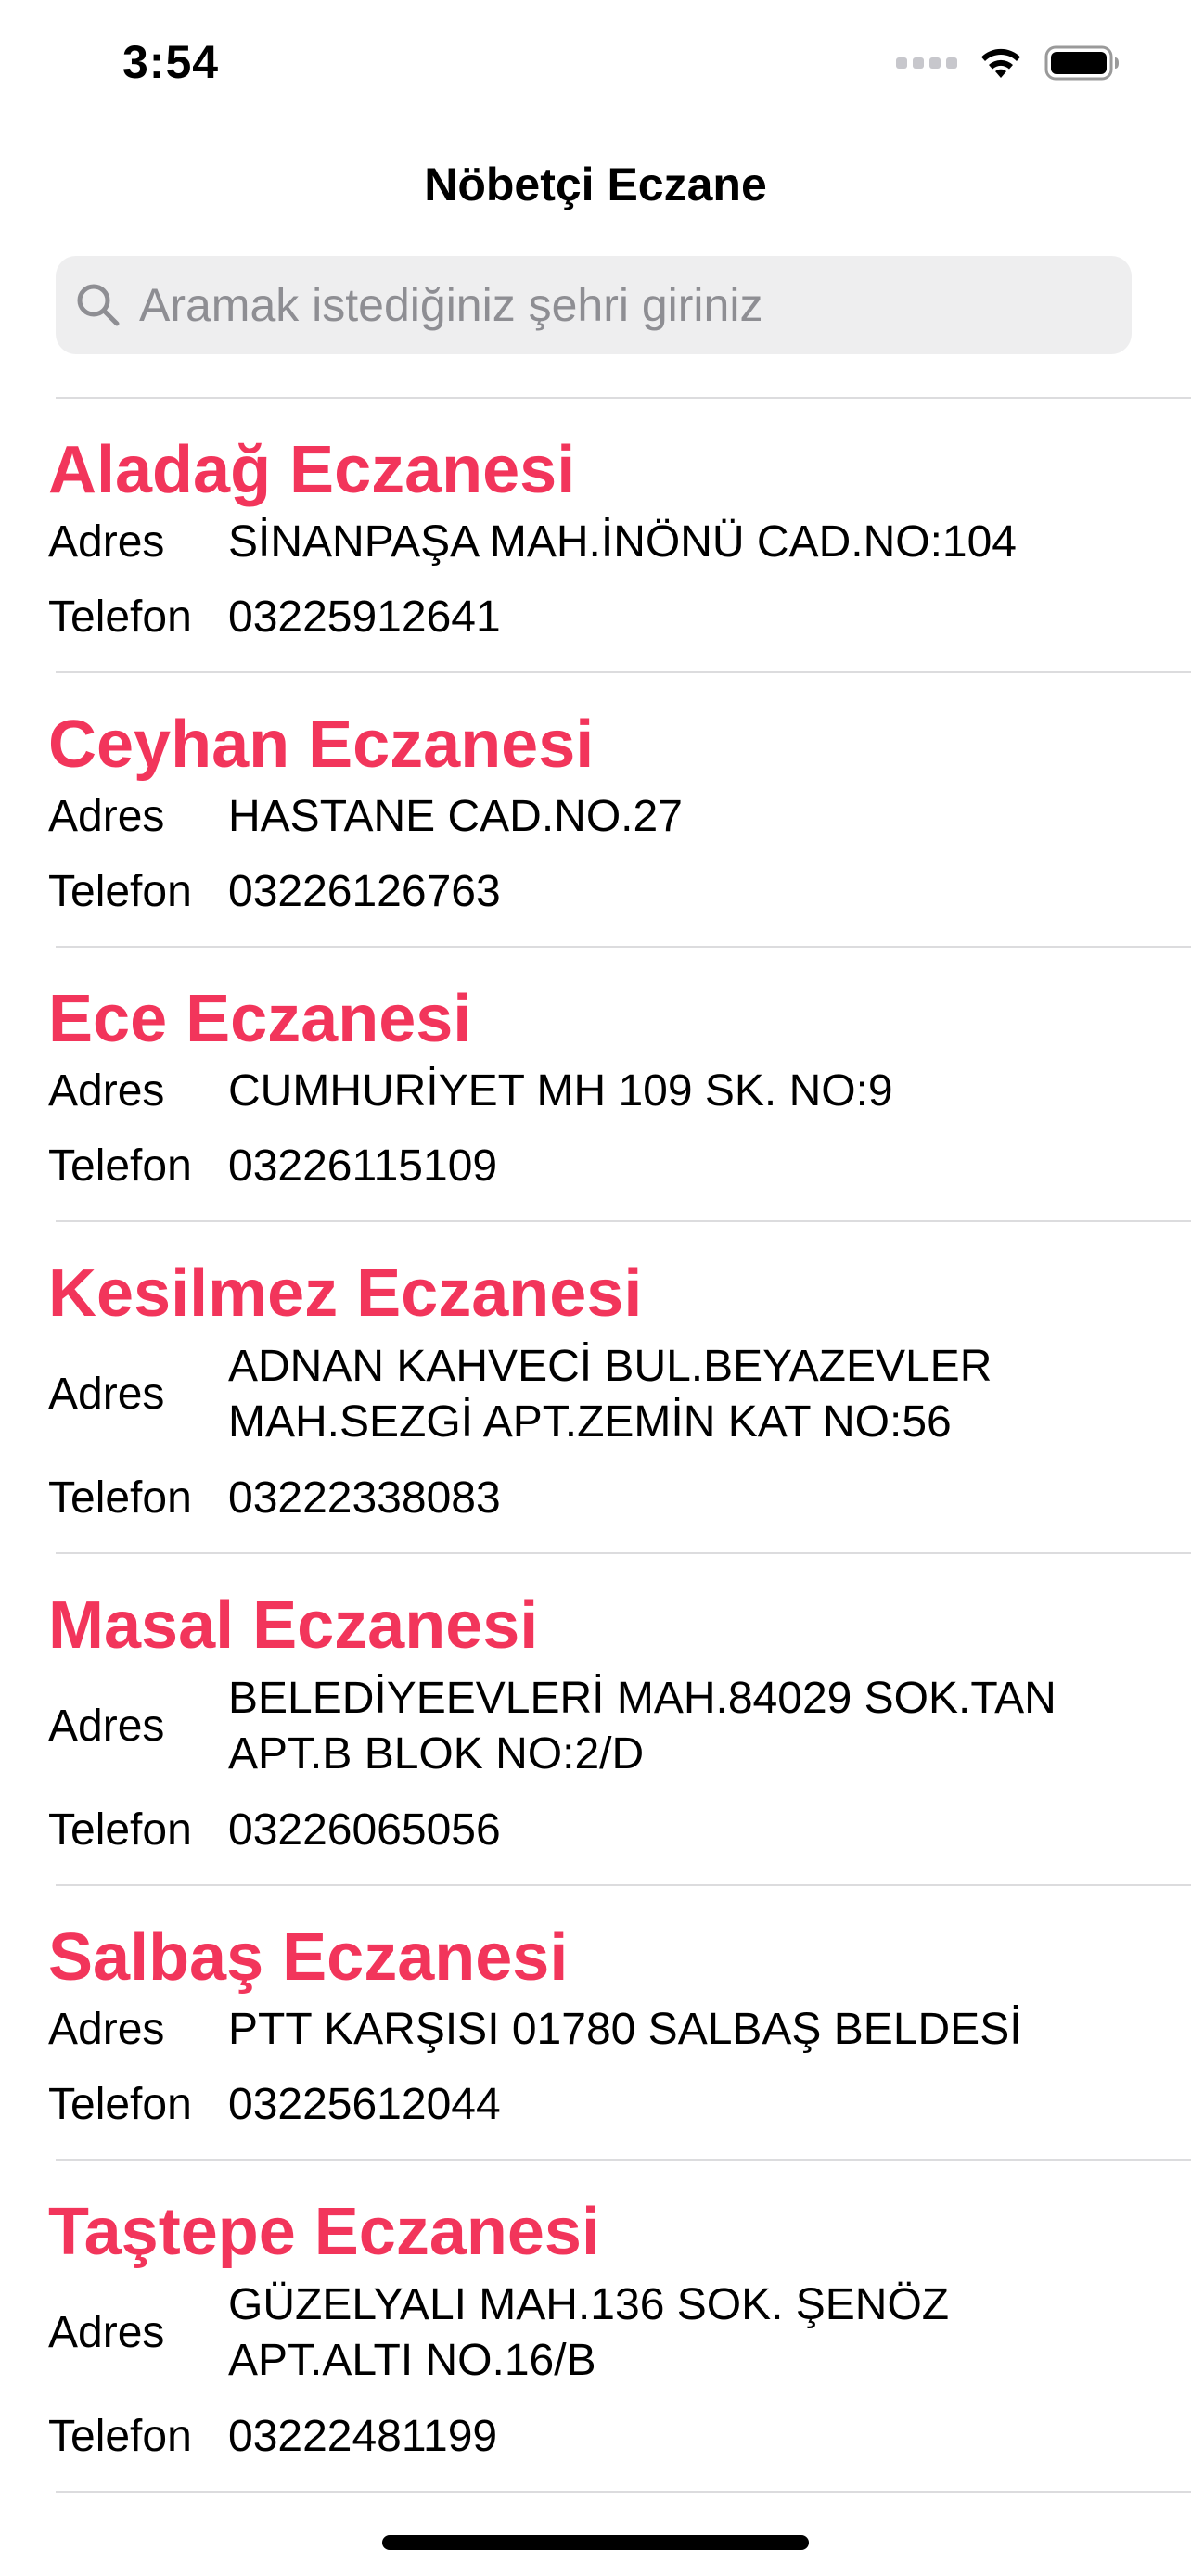 This screenshot has width=1191, height=2576. What do you see at coordinates (595, 185) in the screenshot?
I see `page-title: Nöbetçi Eczane` at bounding box center [595, 185].